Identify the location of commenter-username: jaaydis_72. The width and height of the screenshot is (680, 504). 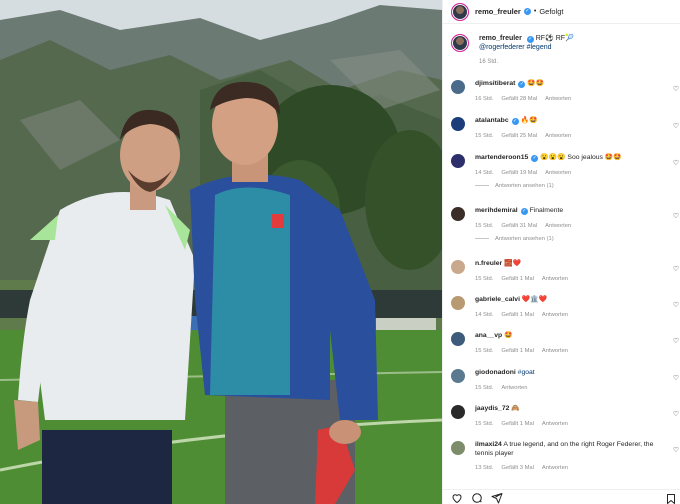
(492, 408).